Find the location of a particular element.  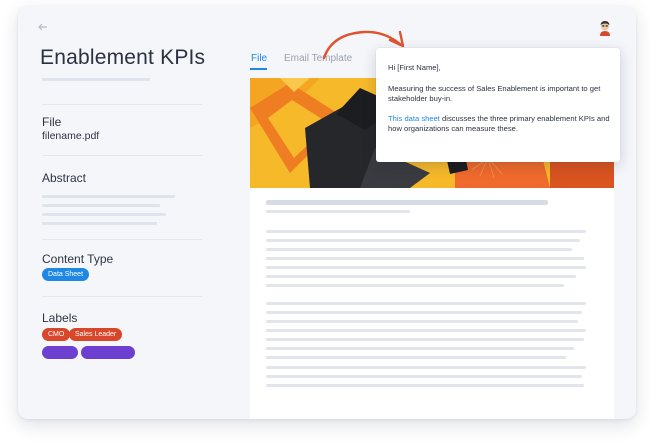

active-tab-indicator is located at coordinates (258, 69).